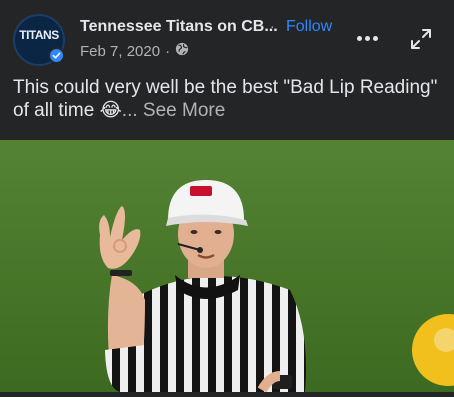 The width and height of the screenshot is (454, 397). Describe the element at coordinates (56, 55) in the screenshot. I see `verified-badge-icon` at that location.